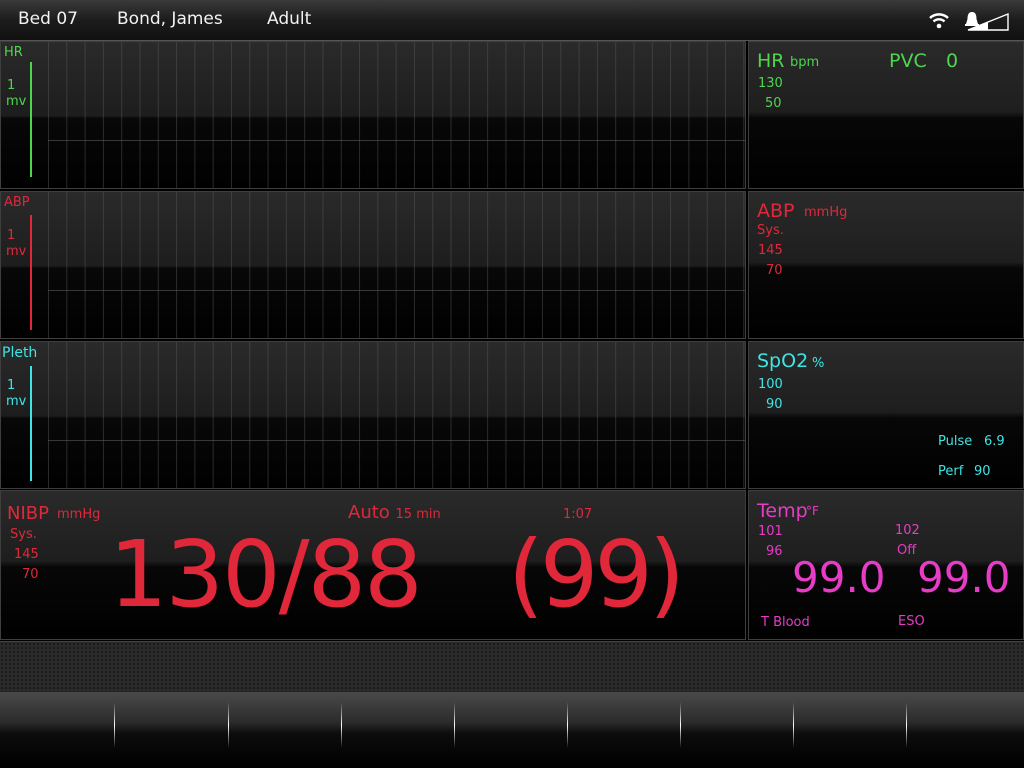 The image size is (1024, 768). I want to click on abp-mode: Sys., so click(770, 230).